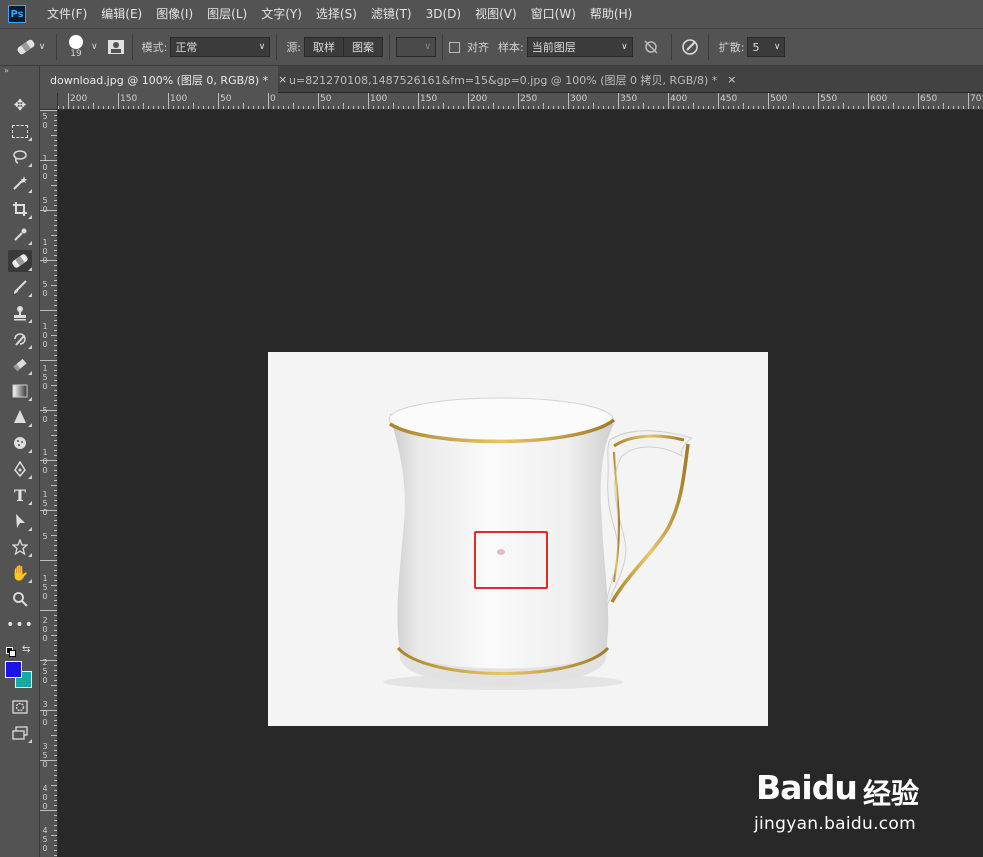 Image resolution: width=983 pixels, height=857 pixels. What do you see at coordinates (227, 14) in the screenshot?
I see `menu-layer: 图层(L)` at bounding box center [227, 14].